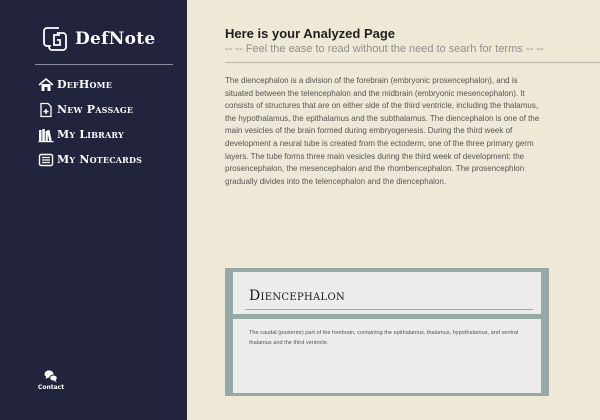  I want to click on nav-item-my-notecards: My Notecards, so click(90, 159).